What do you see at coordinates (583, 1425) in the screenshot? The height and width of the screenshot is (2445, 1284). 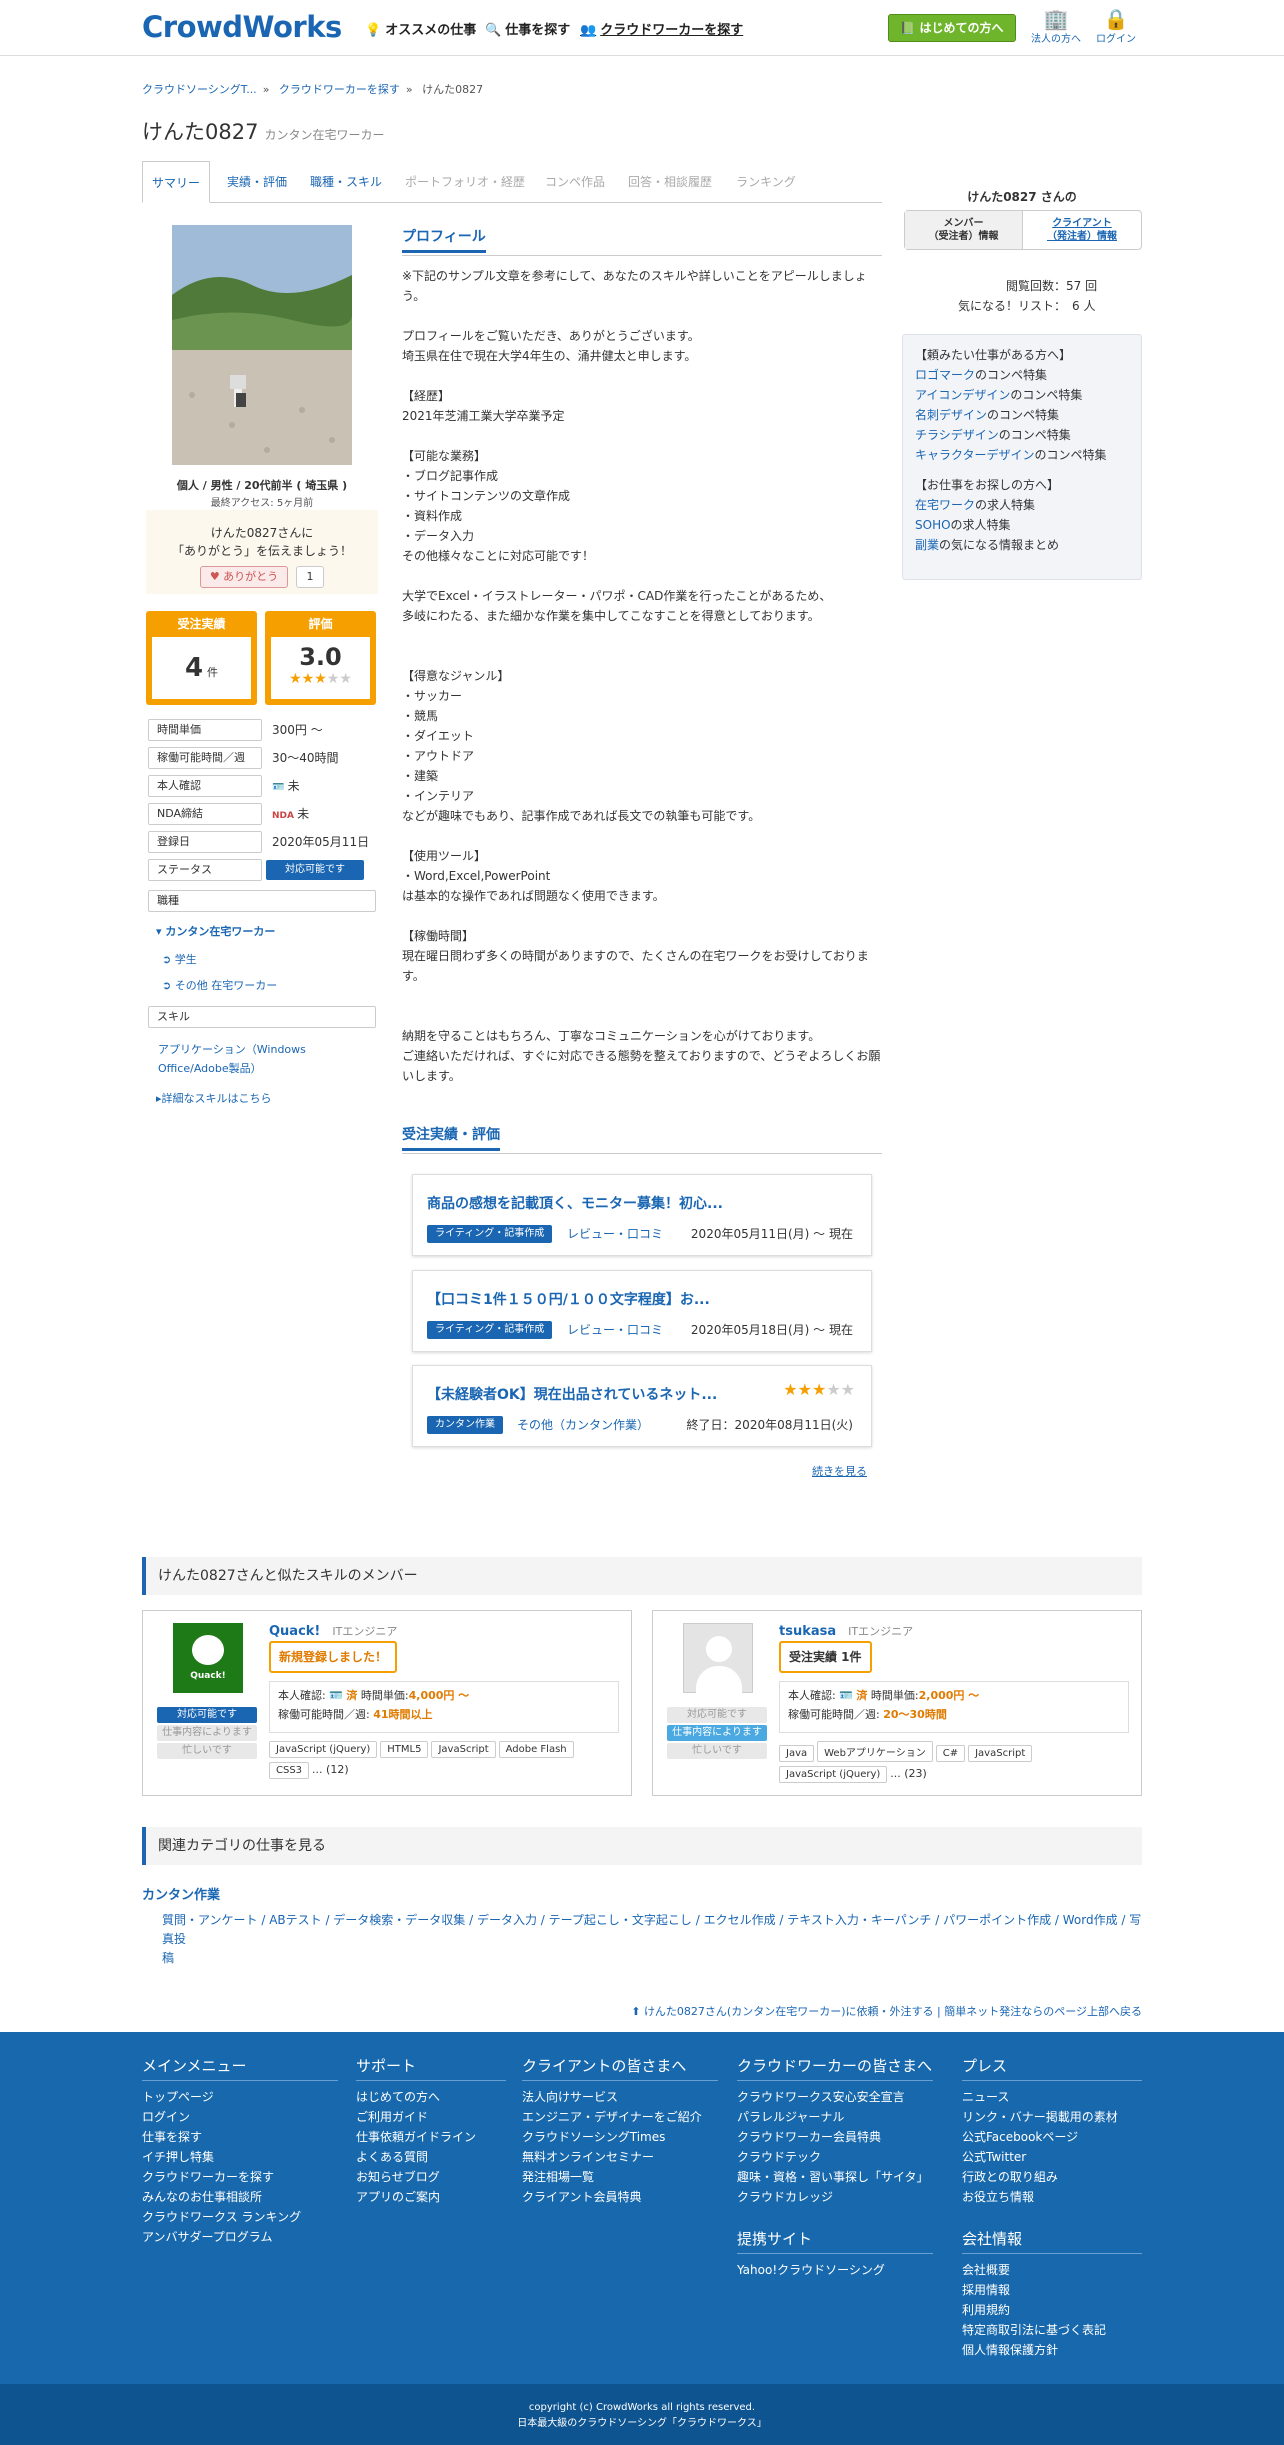 I see `work-category: その他（カンタン作業）` at bounding box center [583, 1425].